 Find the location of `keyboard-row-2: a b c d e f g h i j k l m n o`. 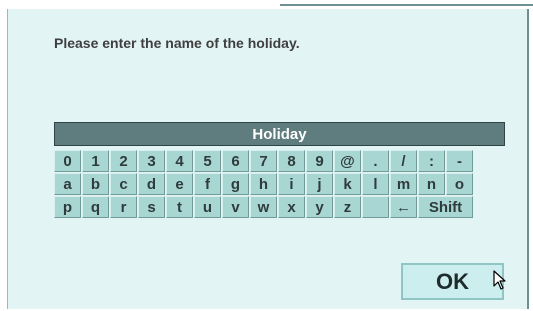

keyboard-row-2: a b c d e f g h i j k l m n o is located at coordinates (279, 184).